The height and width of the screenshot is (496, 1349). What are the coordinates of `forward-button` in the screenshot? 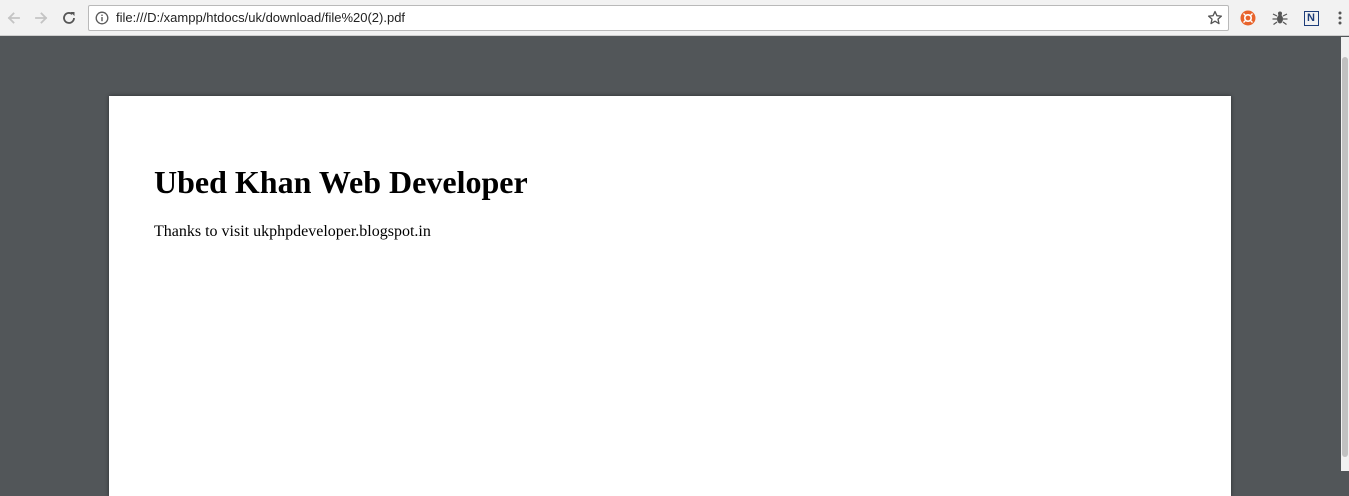 It's located at (41, 18).